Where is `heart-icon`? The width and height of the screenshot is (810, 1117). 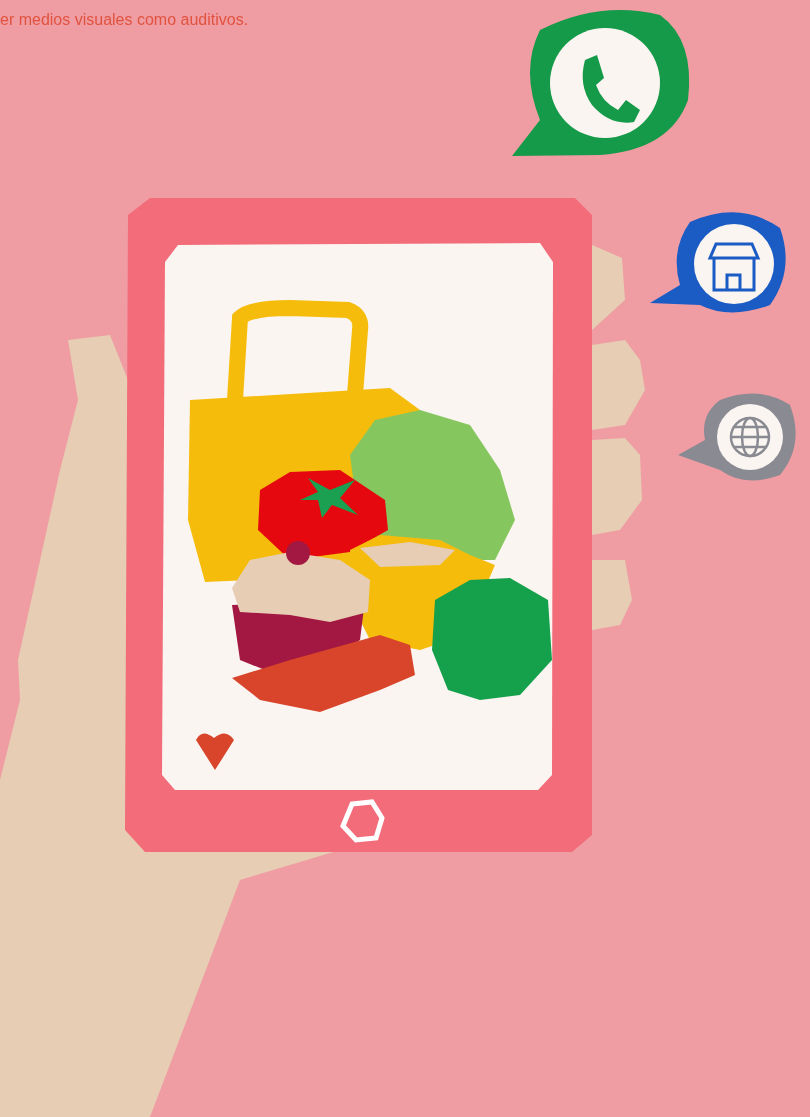 heart-icon is located at coordinates (215, 751).